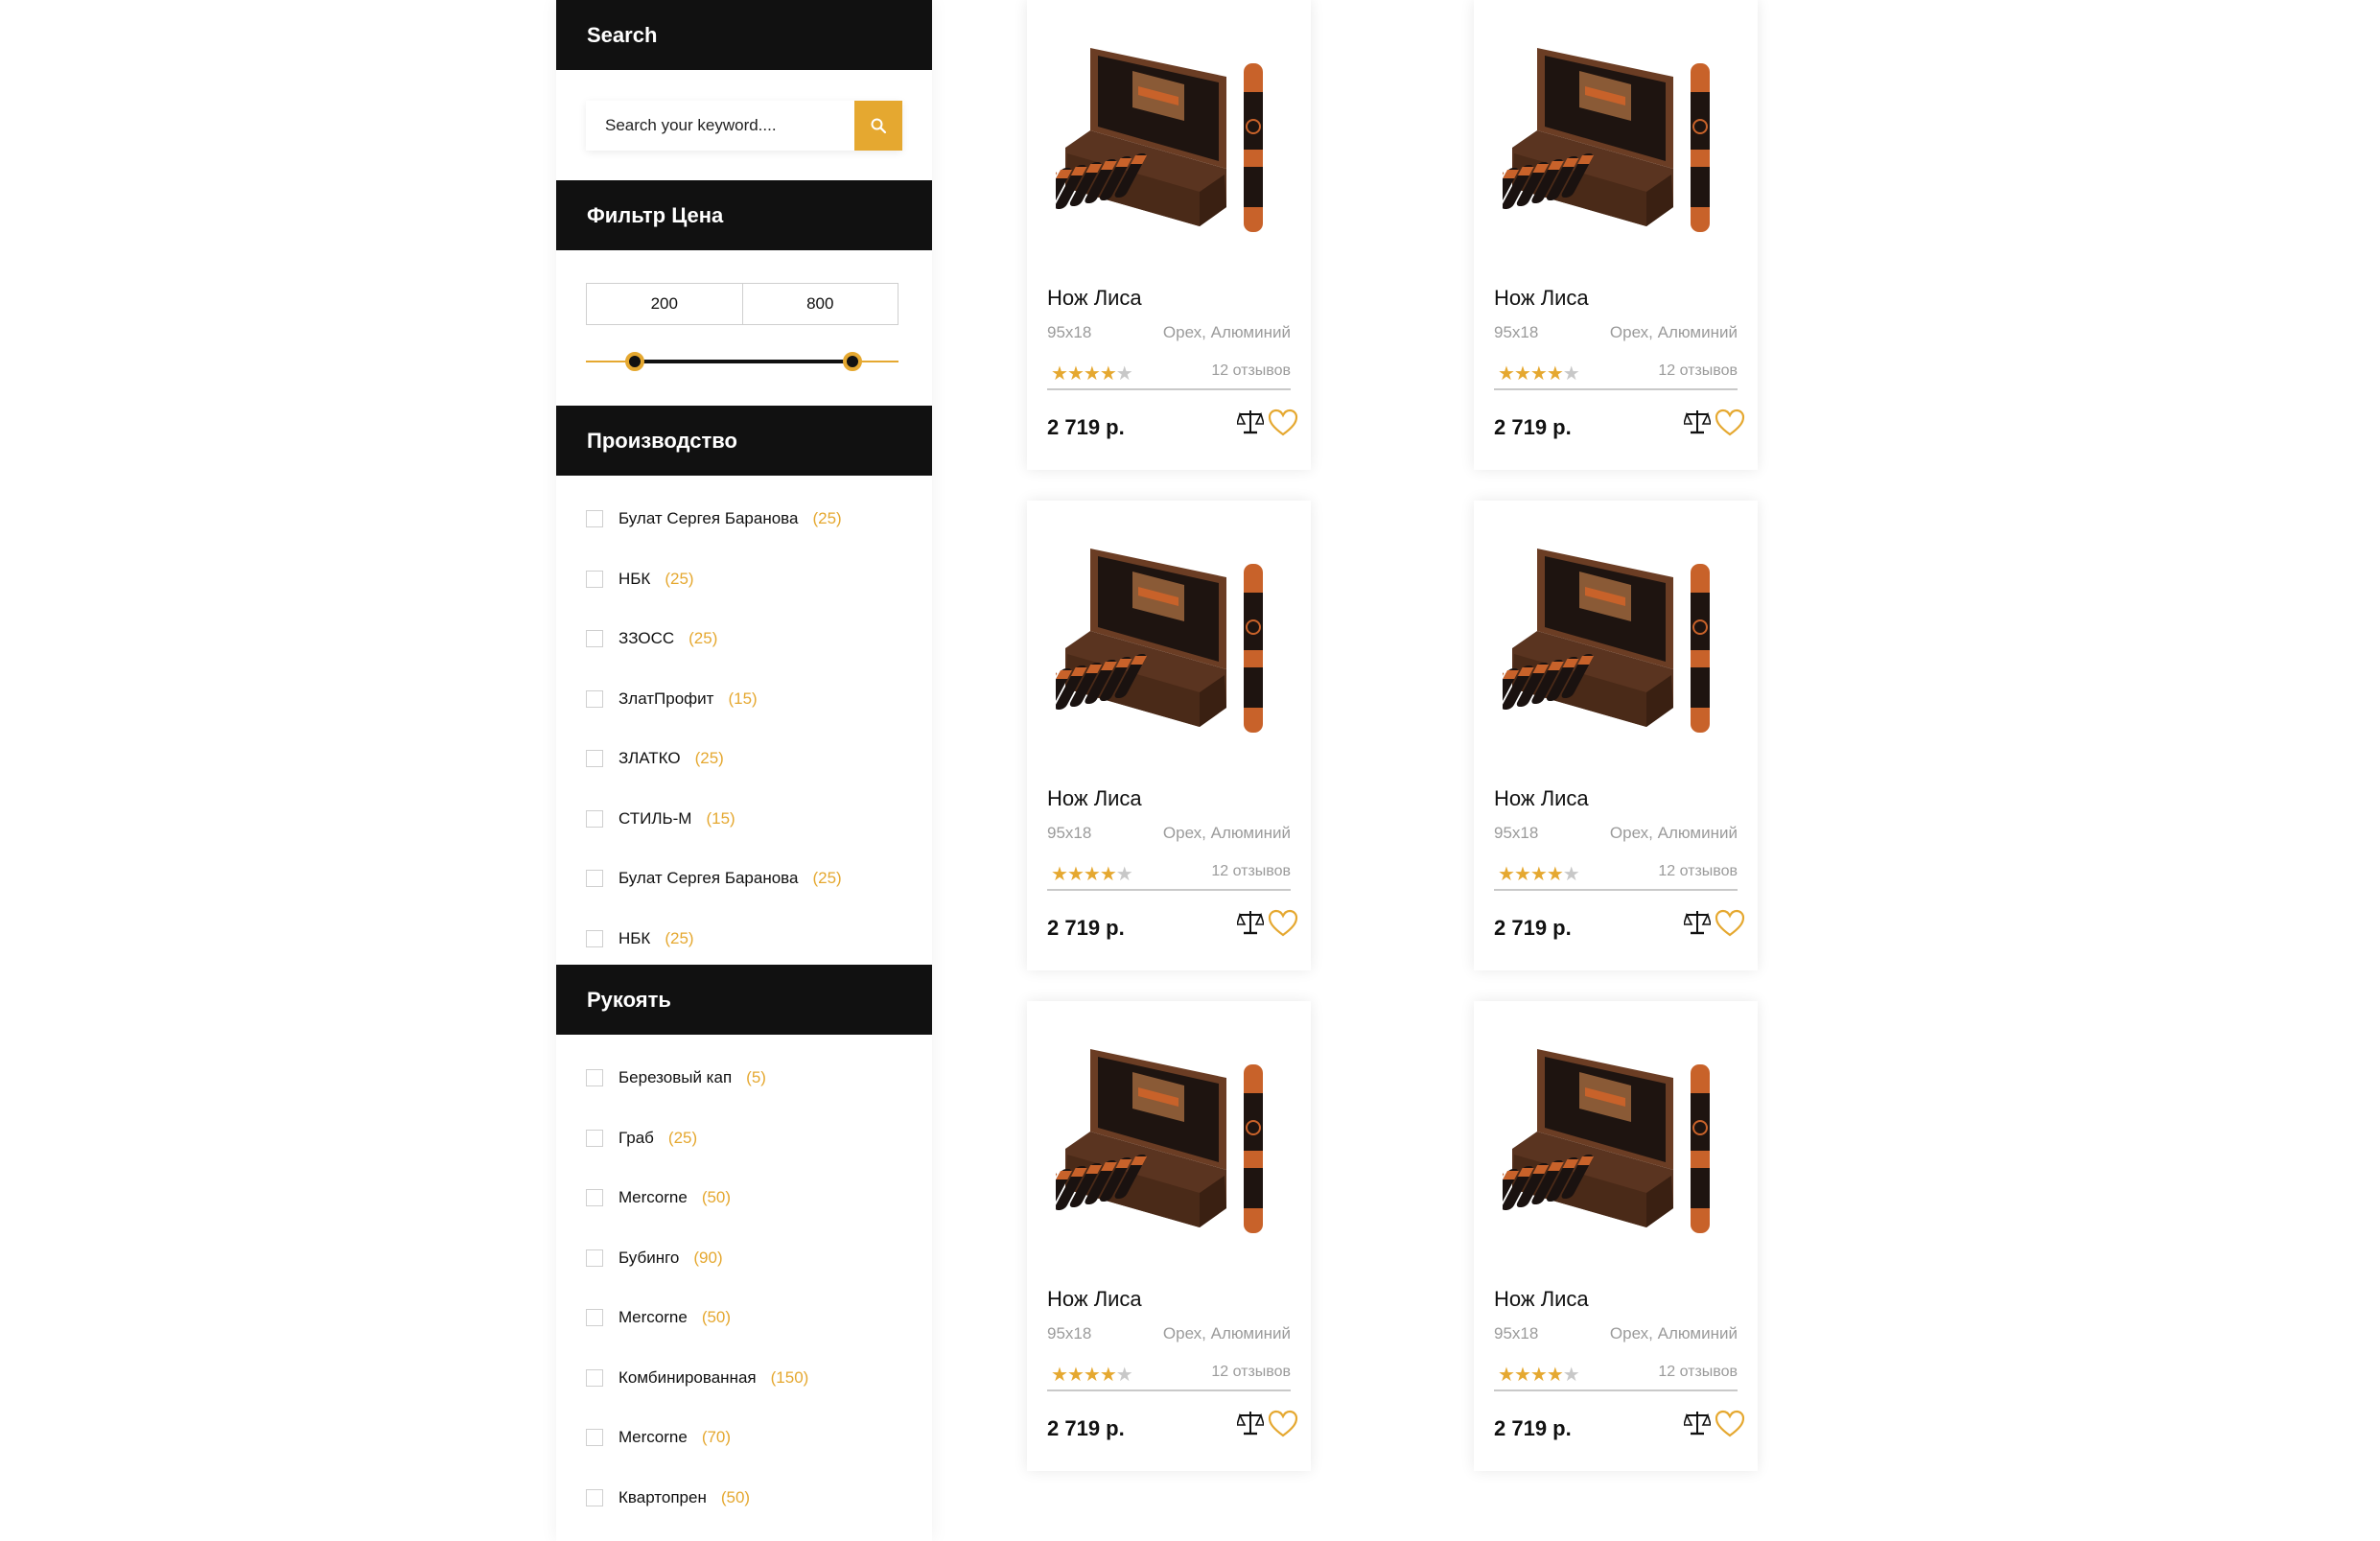 The width and height of the screenshot is (2380, 1541). What do you see at coordinates (744, 1000) in the screenshot?
I see `handle-heading: Рукоять` at bounding box center [744, 1000].